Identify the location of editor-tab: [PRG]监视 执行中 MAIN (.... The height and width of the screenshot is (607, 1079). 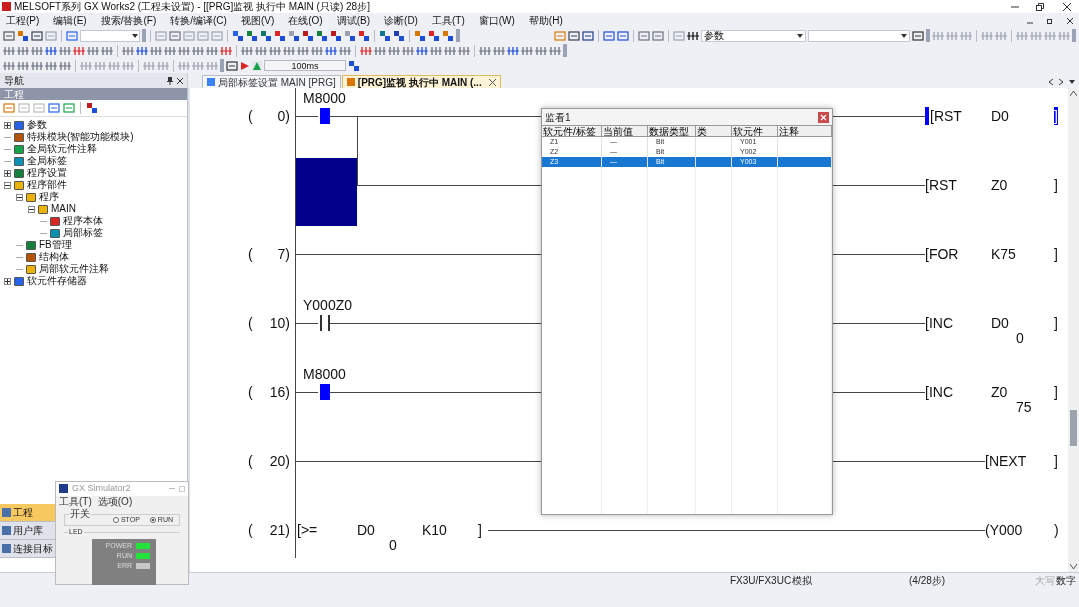
(421, 81).